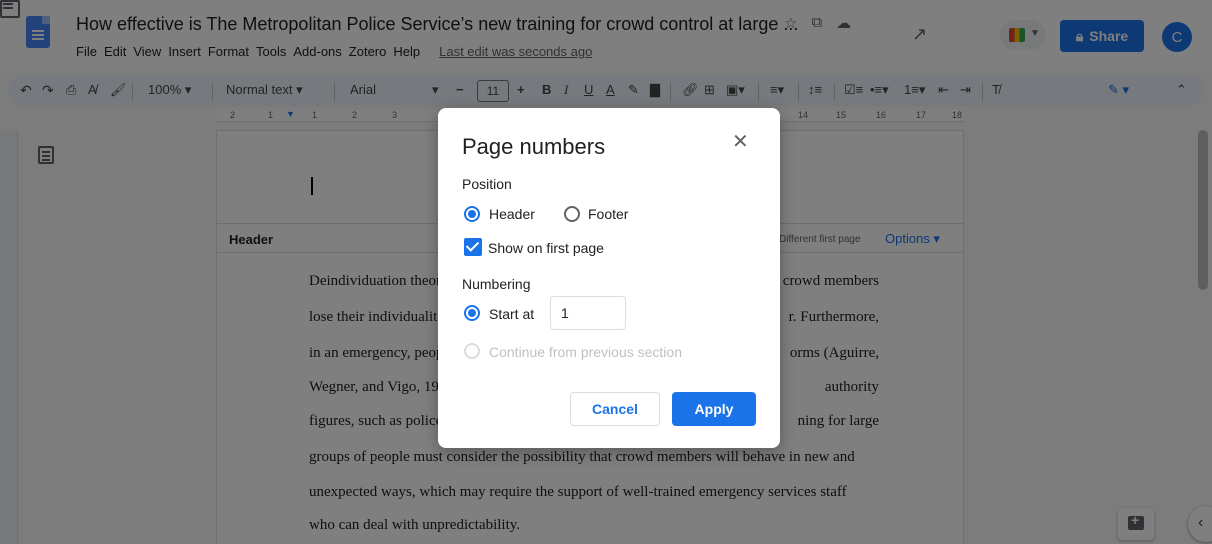  Describe the element at coordinates (472, 313) in the screenshot. I see `start-at-radio` at that location.